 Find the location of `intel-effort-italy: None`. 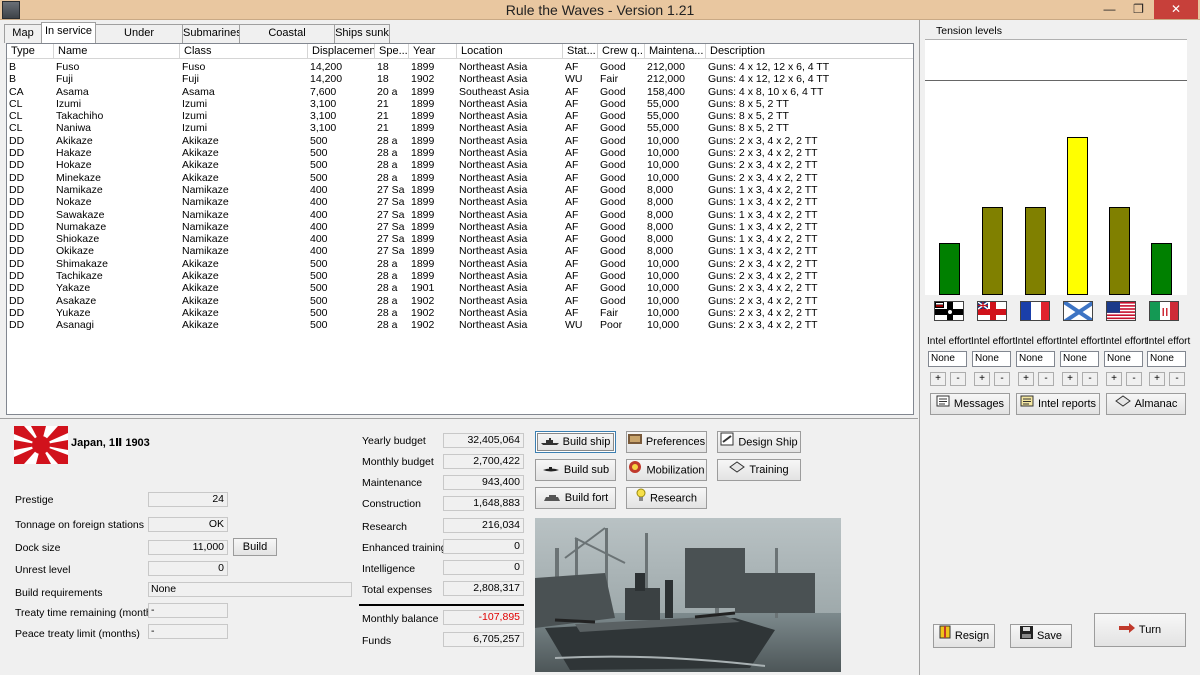

intel-effort-italy: None is located at coordinates (1166, 359).